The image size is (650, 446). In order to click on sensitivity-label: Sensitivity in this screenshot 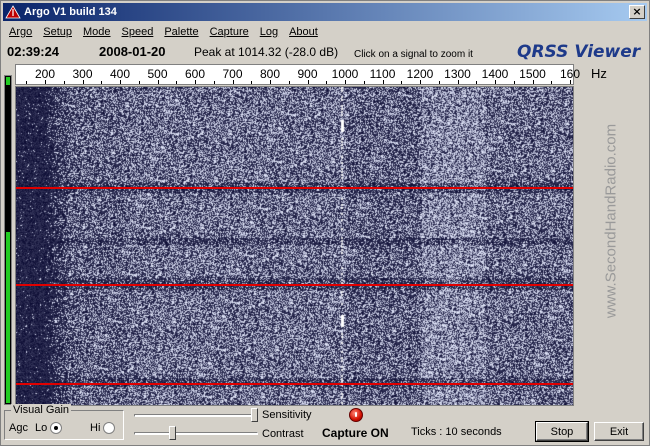, I will do `click(287, 415)`.